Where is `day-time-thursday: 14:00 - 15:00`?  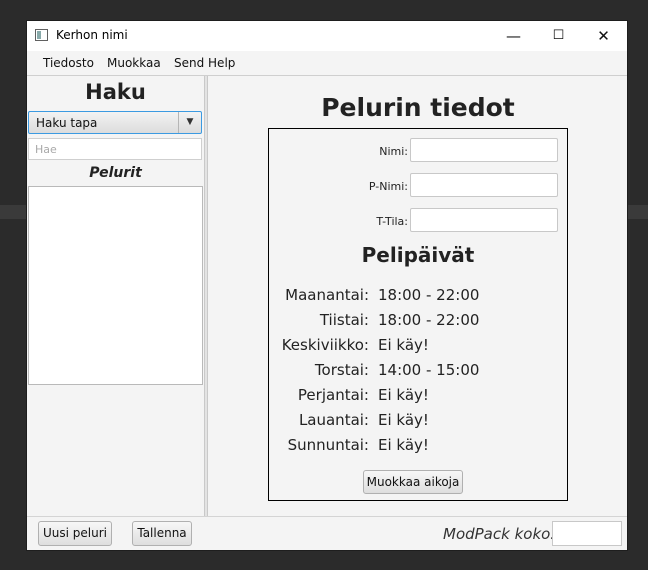
day-time-thursday: 14:00 - 15:00 is located at coordinates (429, 370).